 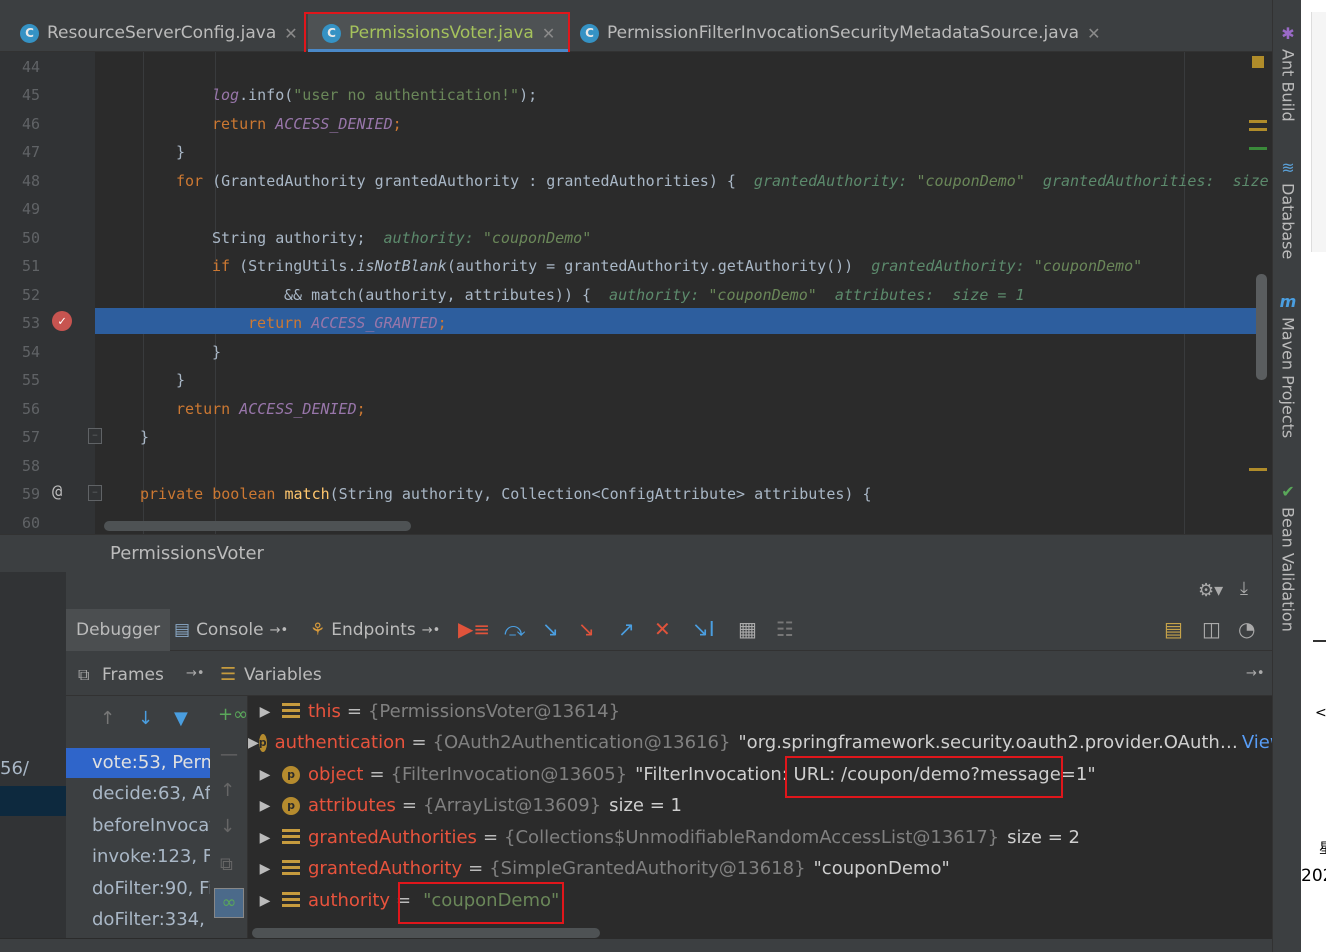 I want to click on previous-frame-icon: ↑, so click(x=107, y=718).